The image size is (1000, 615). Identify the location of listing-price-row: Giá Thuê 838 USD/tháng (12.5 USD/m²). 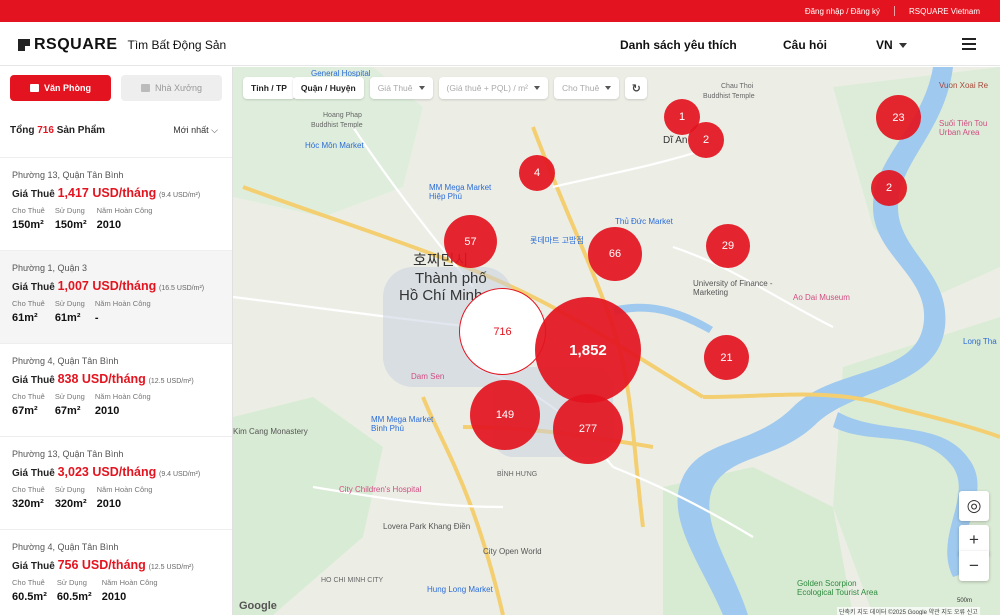
(117, 379).